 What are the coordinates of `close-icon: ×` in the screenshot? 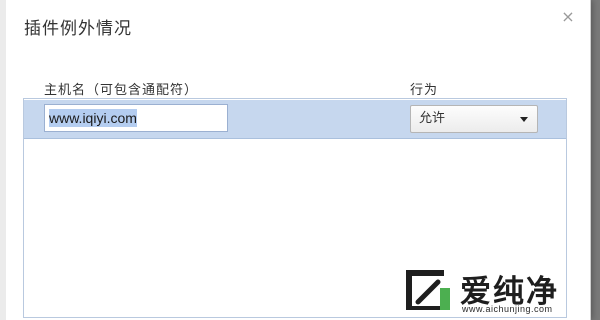 It's located at (568, 17).